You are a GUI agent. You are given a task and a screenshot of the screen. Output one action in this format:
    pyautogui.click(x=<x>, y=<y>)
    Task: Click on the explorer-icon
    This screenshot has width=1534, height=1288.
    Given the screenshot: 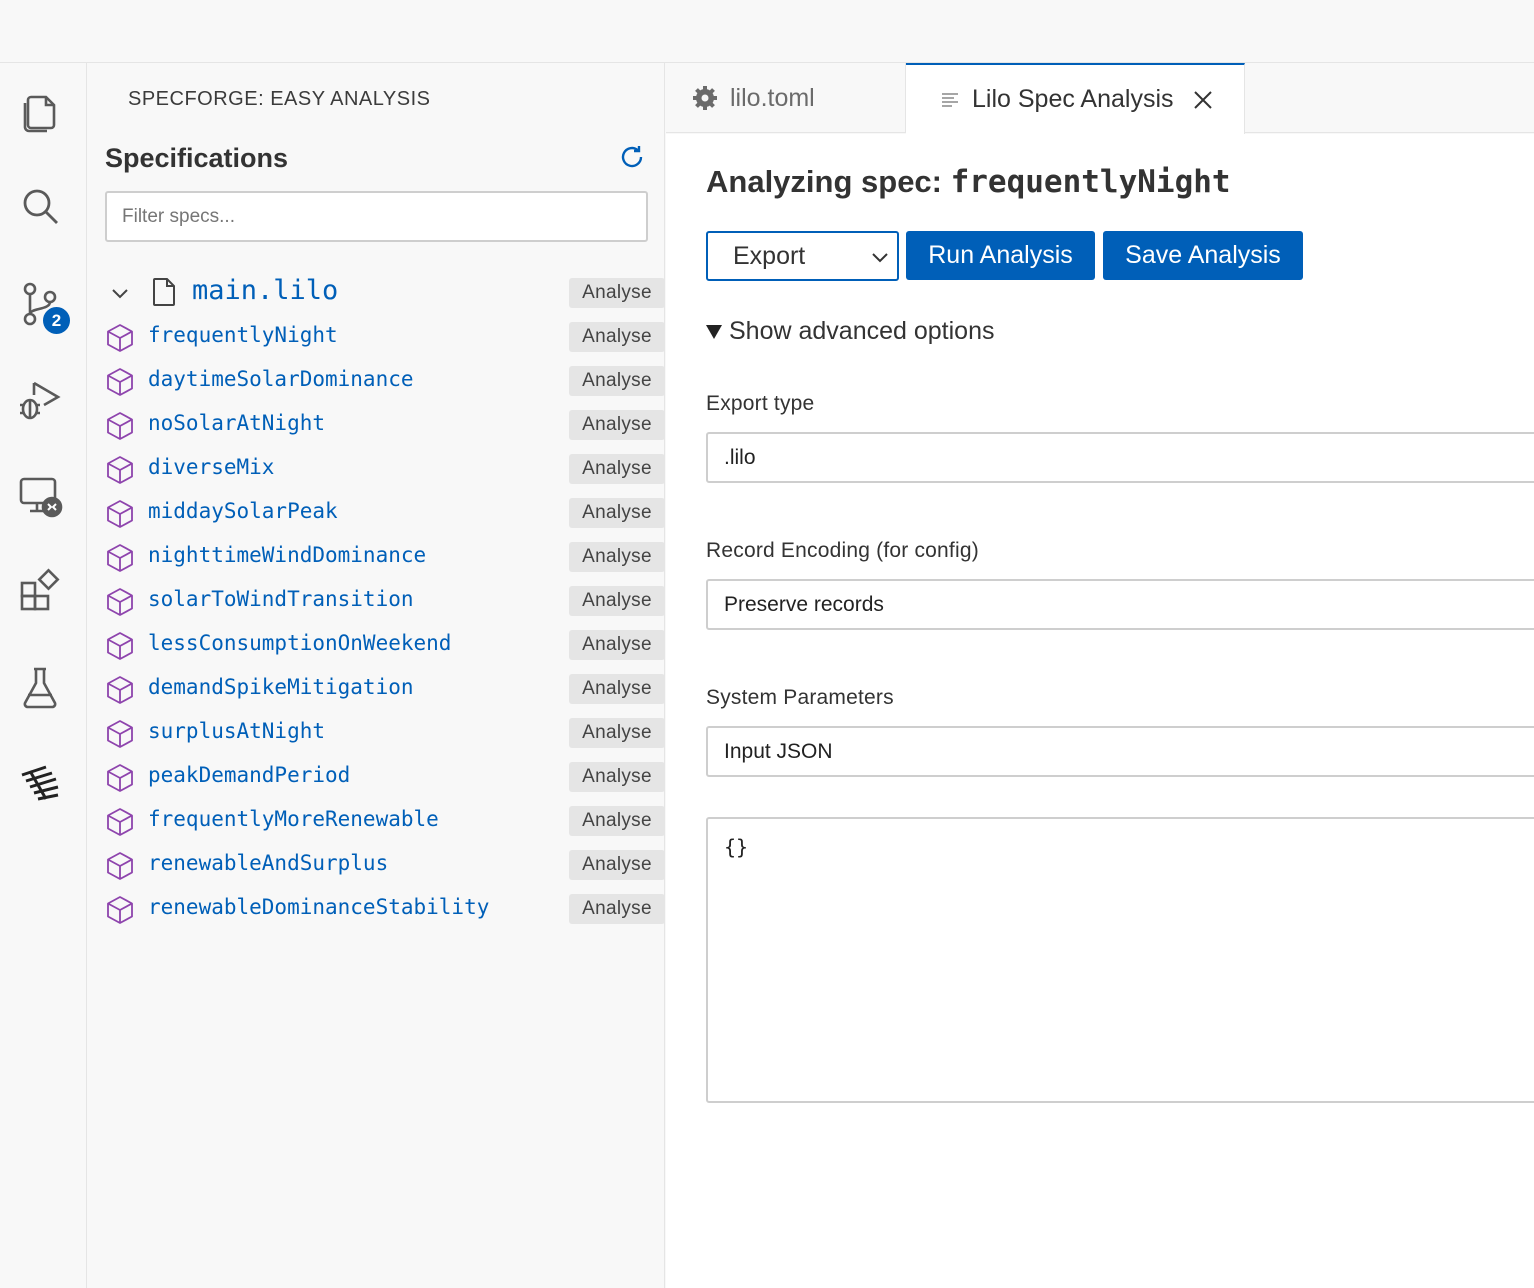 What is the action you would take?
    pyautogui.click(x=40, y=111)
    